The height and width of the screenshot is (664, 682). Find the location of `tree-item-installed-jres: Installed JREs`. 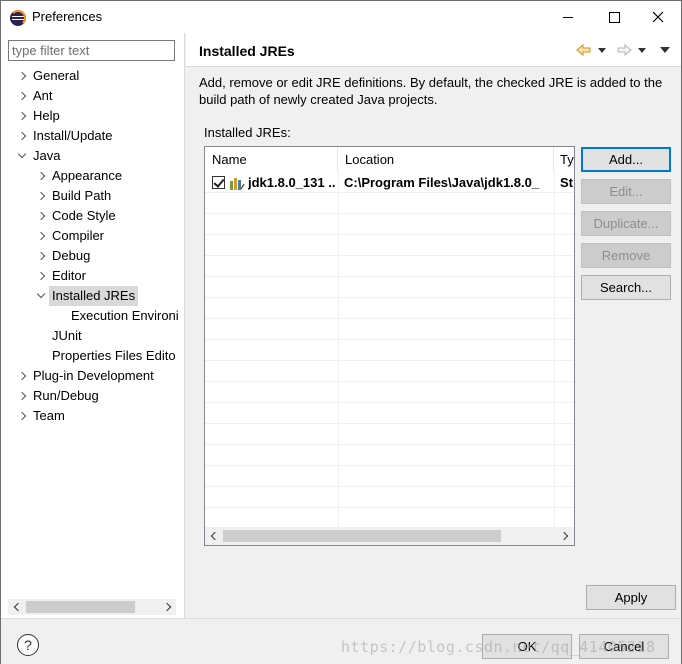

tree-item-installed-jres: Installed JREs is located at coordinates (93, 296).